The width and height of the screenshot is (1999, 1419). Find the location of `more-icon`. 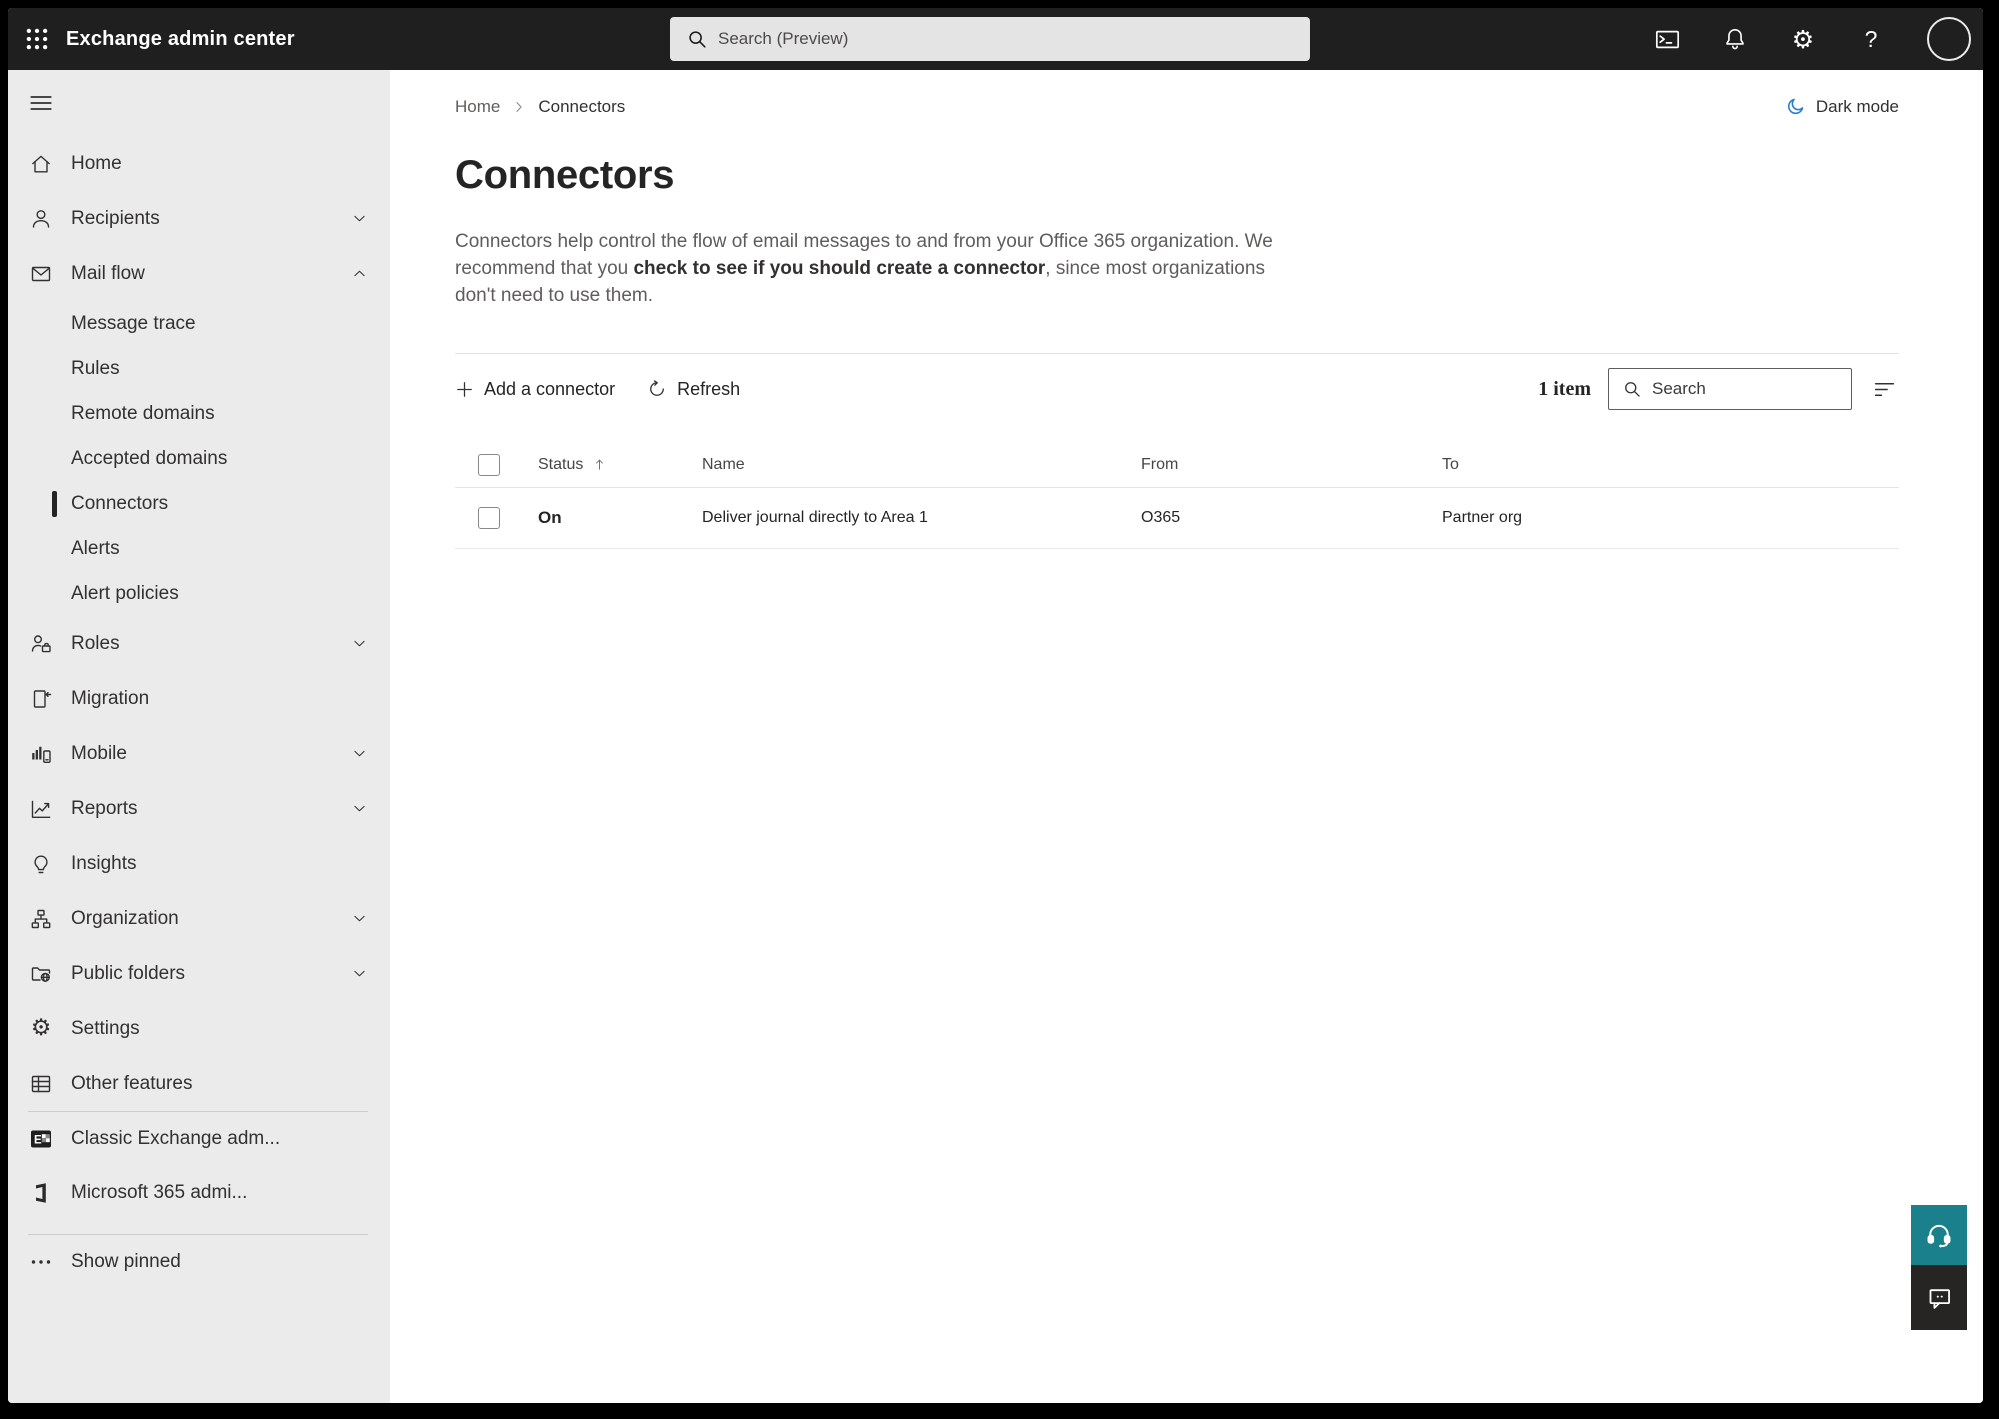

more-icon is located at coordinates (41, 1262).